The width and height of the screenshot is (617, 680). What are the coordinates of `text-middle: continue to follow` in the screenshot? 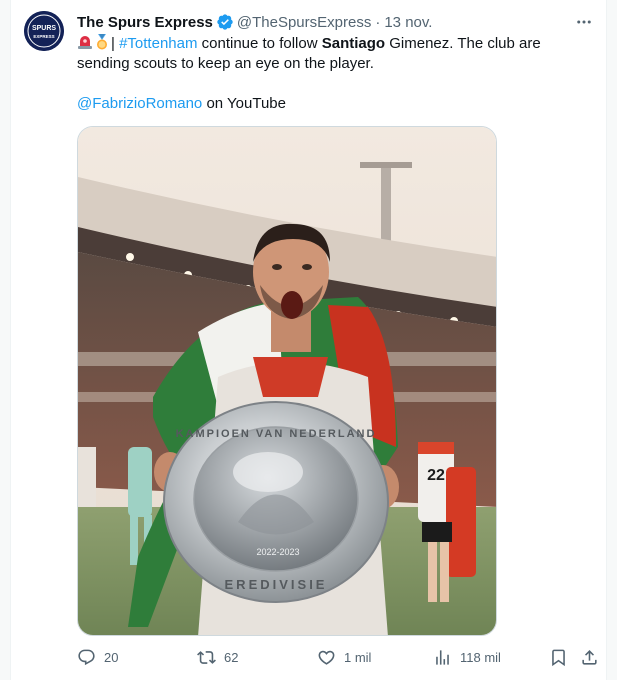 It's located at (259, 43).